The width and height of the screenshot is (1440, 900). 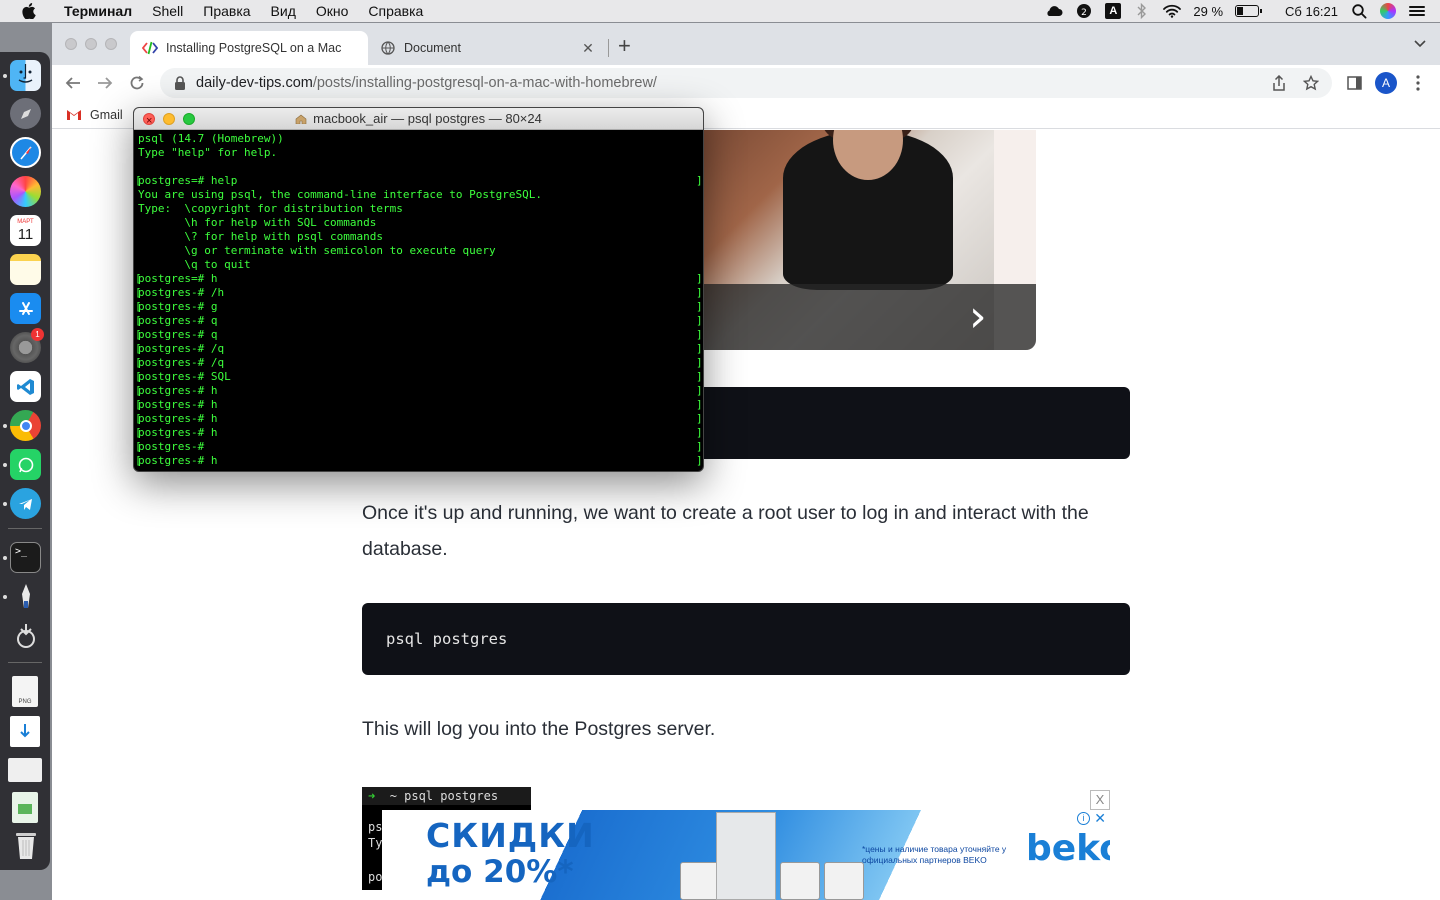 I want to click on terminal-line: postgres-# g, so click(x=419, y=307).